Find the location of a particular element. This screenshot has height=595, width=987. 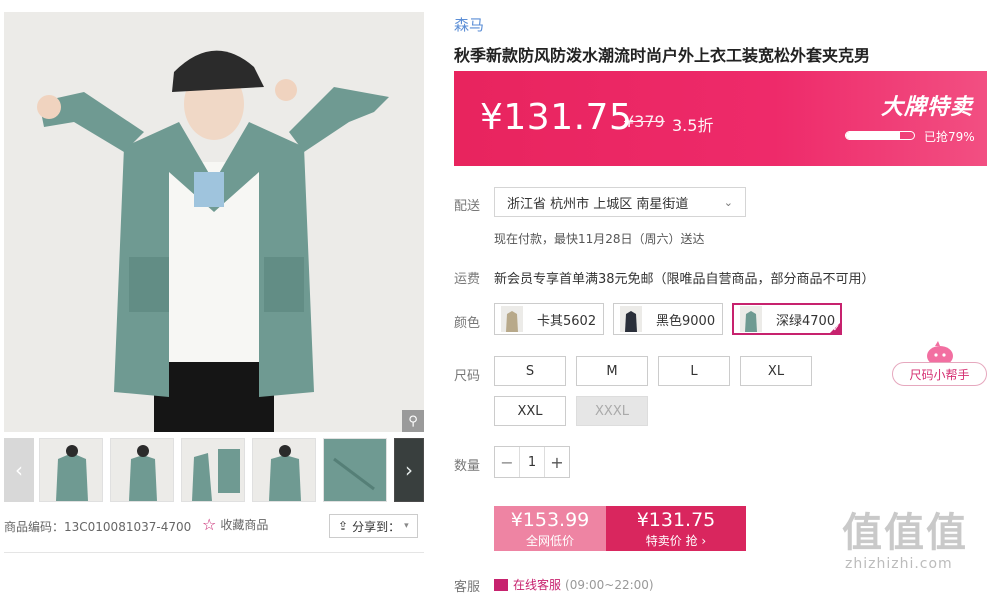

shipping-text: 新会员专享首单满38元免邮（限唯品自营商品，部分商品不可用） is located at coordinates (684, 279).